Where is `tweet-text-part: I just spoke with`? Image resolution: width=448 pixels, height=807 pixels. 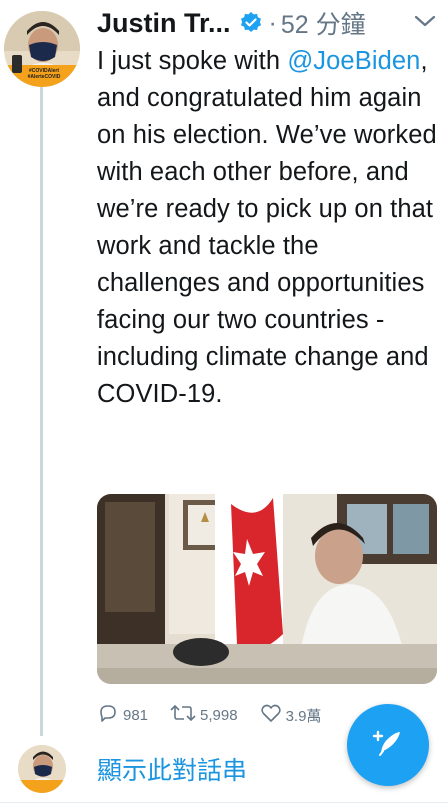
tweet-text-part: I just spoke with is located at coordinates (192, 61).